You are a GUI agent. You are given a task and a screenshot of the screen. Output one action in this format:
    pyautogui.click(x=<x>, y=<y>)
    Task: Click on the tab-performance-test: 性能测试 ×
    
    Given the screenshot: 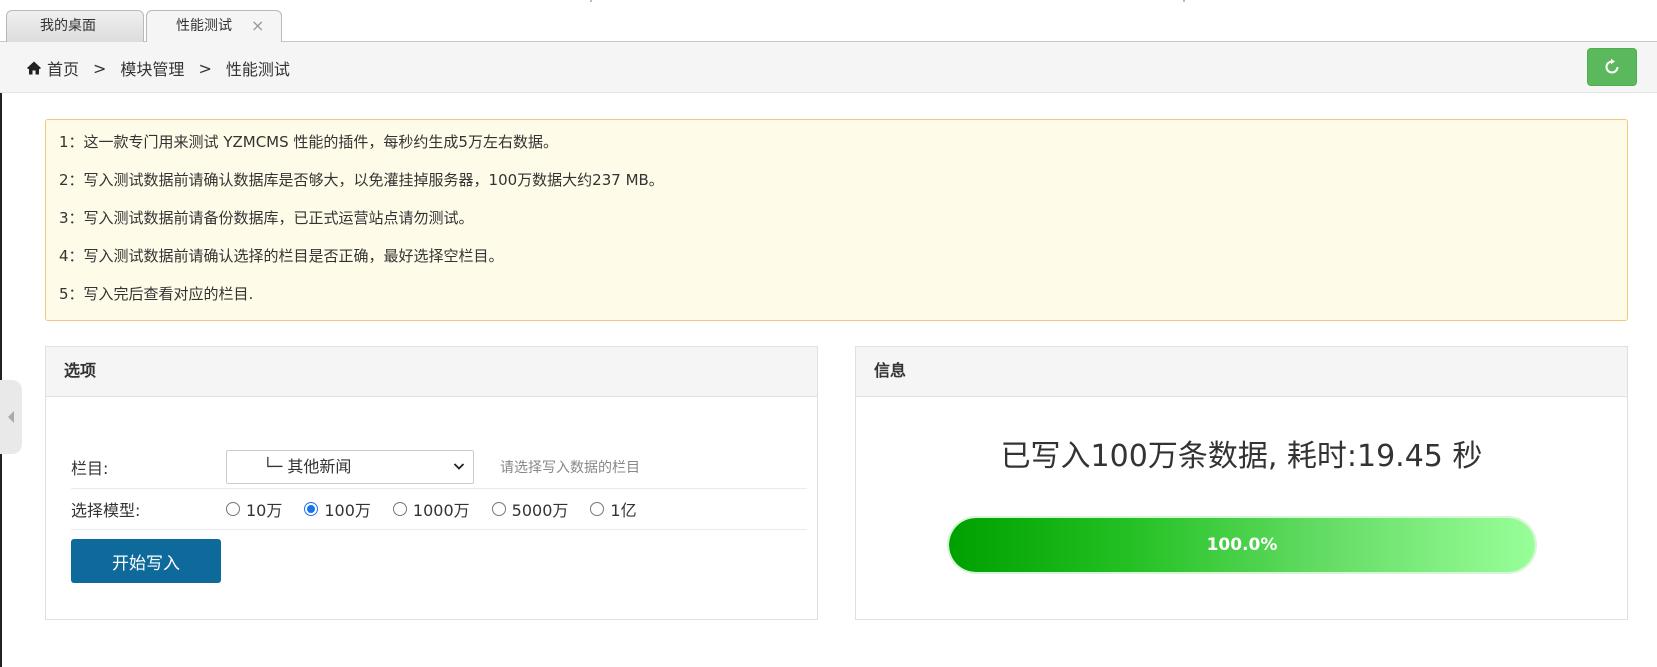 What is the action you would take?
    pyautogui.click(x=214, y=26)
    